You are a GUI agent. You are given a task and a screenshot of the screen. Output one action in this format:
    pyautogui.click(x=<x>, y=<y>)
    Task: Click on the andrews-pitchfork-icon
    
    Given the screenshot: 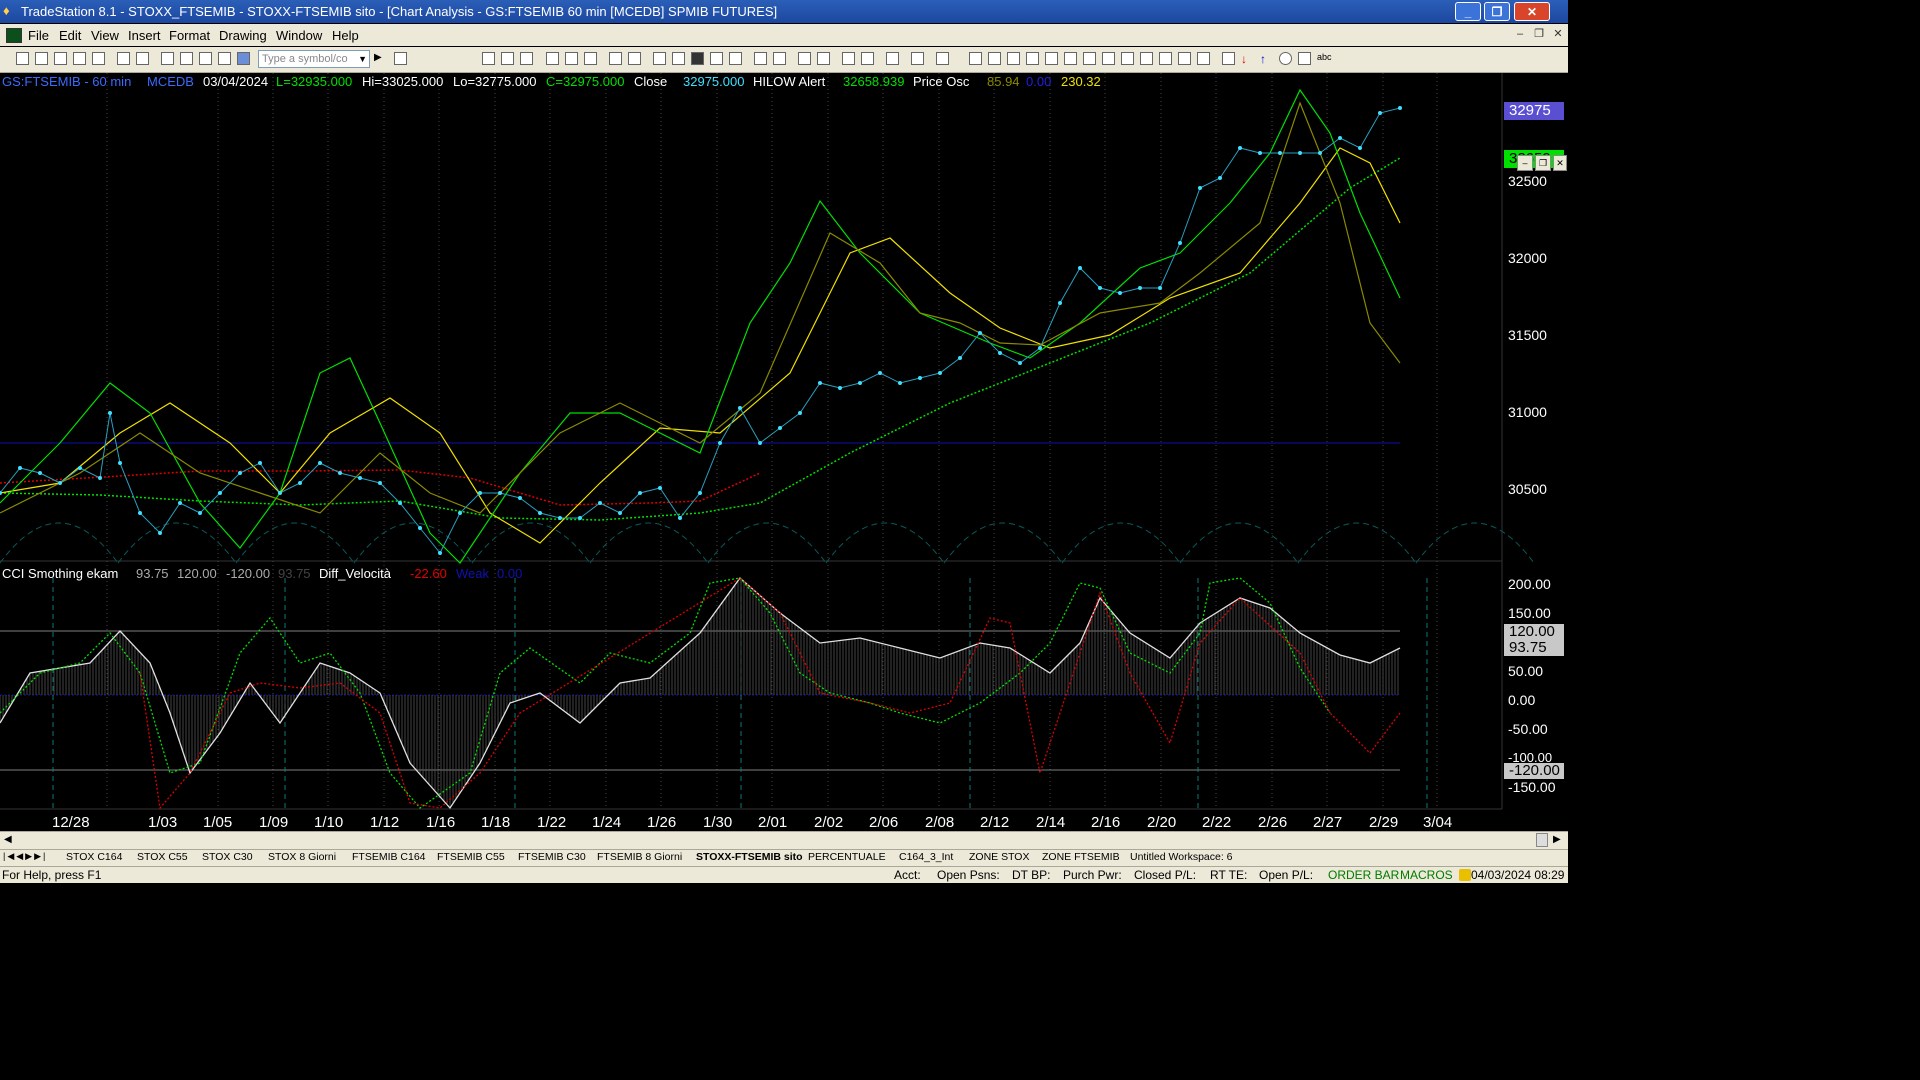 What is the action you would take?
    pyautogui.click(x=1089, y=58)
    